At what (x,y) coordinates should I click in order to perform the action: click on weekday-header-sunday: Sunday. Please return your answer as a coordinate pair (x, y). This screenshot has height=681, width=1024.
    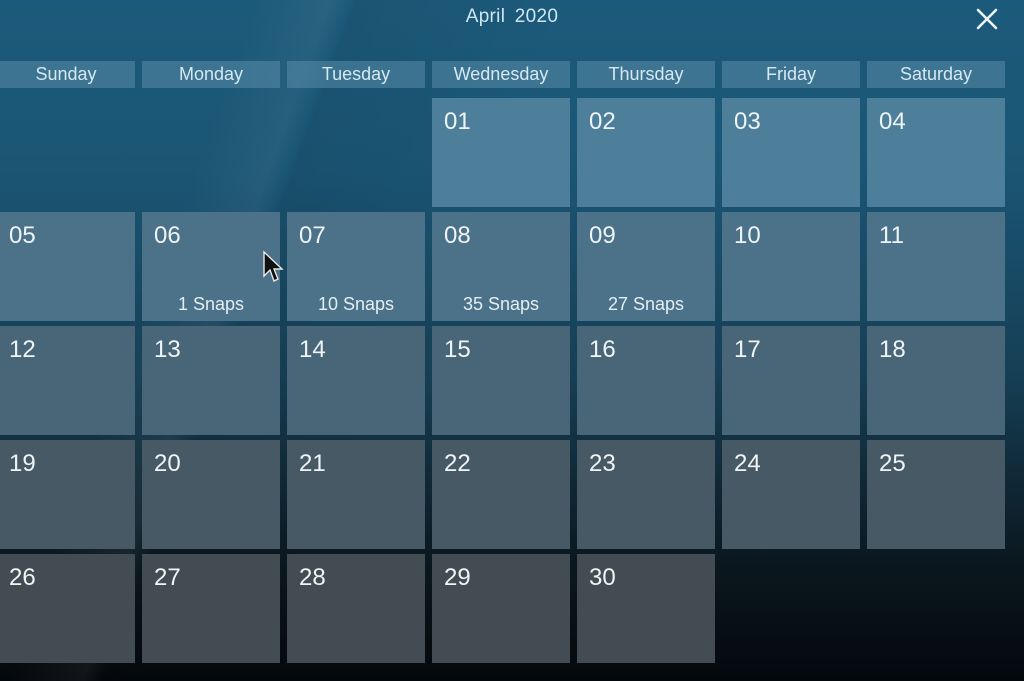
    Looking at the image, I should click on (67, 74).